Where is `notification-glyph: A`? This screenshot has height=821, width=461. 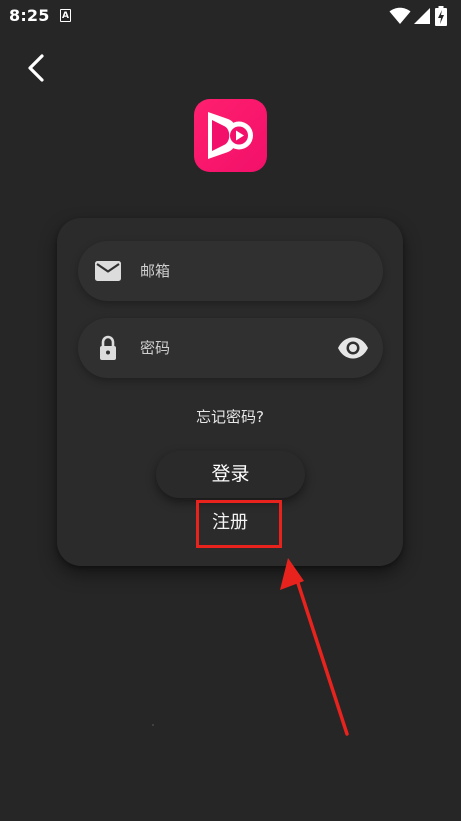
notification-glyph: A is located at coordinates (65, 16).